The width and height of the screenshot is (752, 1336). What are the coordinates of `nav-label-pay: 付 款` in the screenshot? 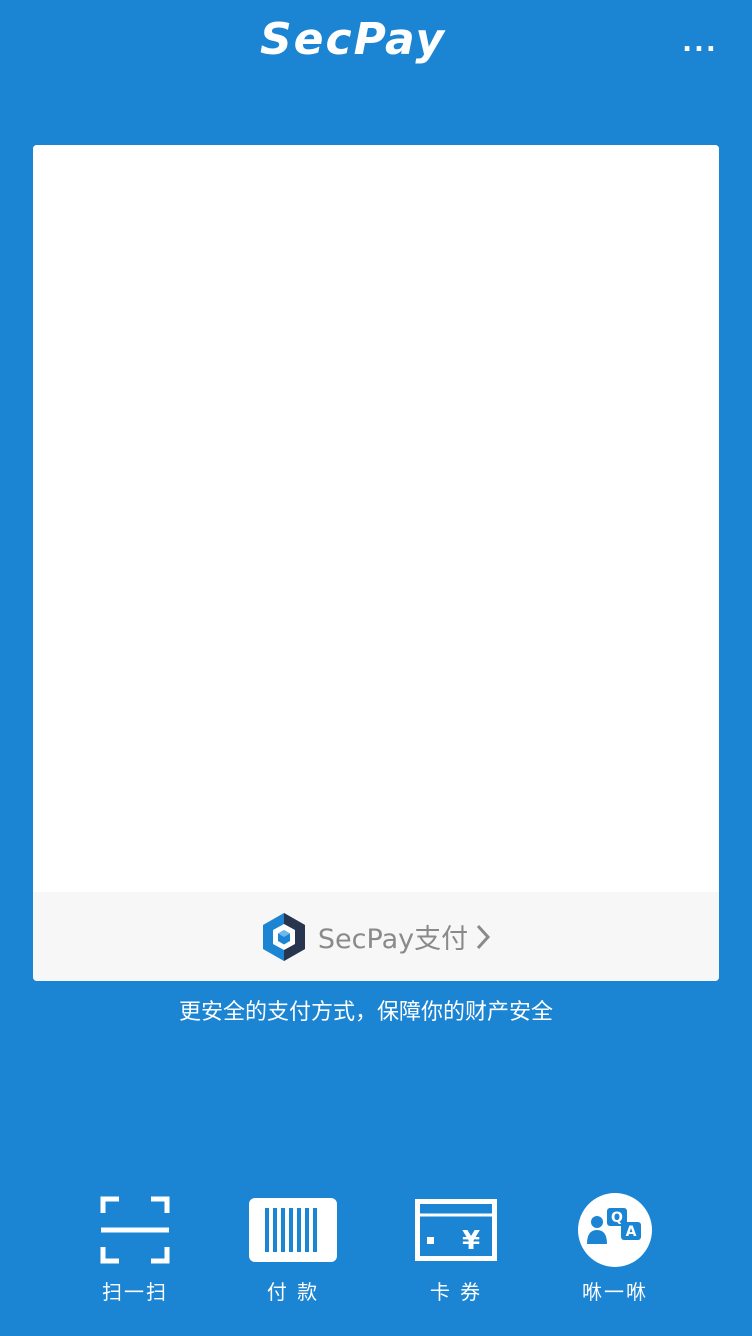 It's located at (293, 1292).